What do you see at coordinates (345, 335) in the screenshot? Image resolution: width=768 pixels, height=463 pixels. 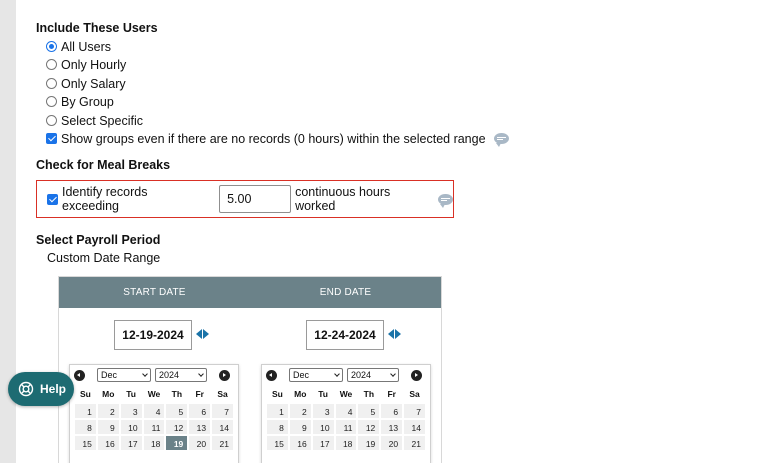 I see `end-date-field: 12-24-2024` at bounding box center [345, 335].